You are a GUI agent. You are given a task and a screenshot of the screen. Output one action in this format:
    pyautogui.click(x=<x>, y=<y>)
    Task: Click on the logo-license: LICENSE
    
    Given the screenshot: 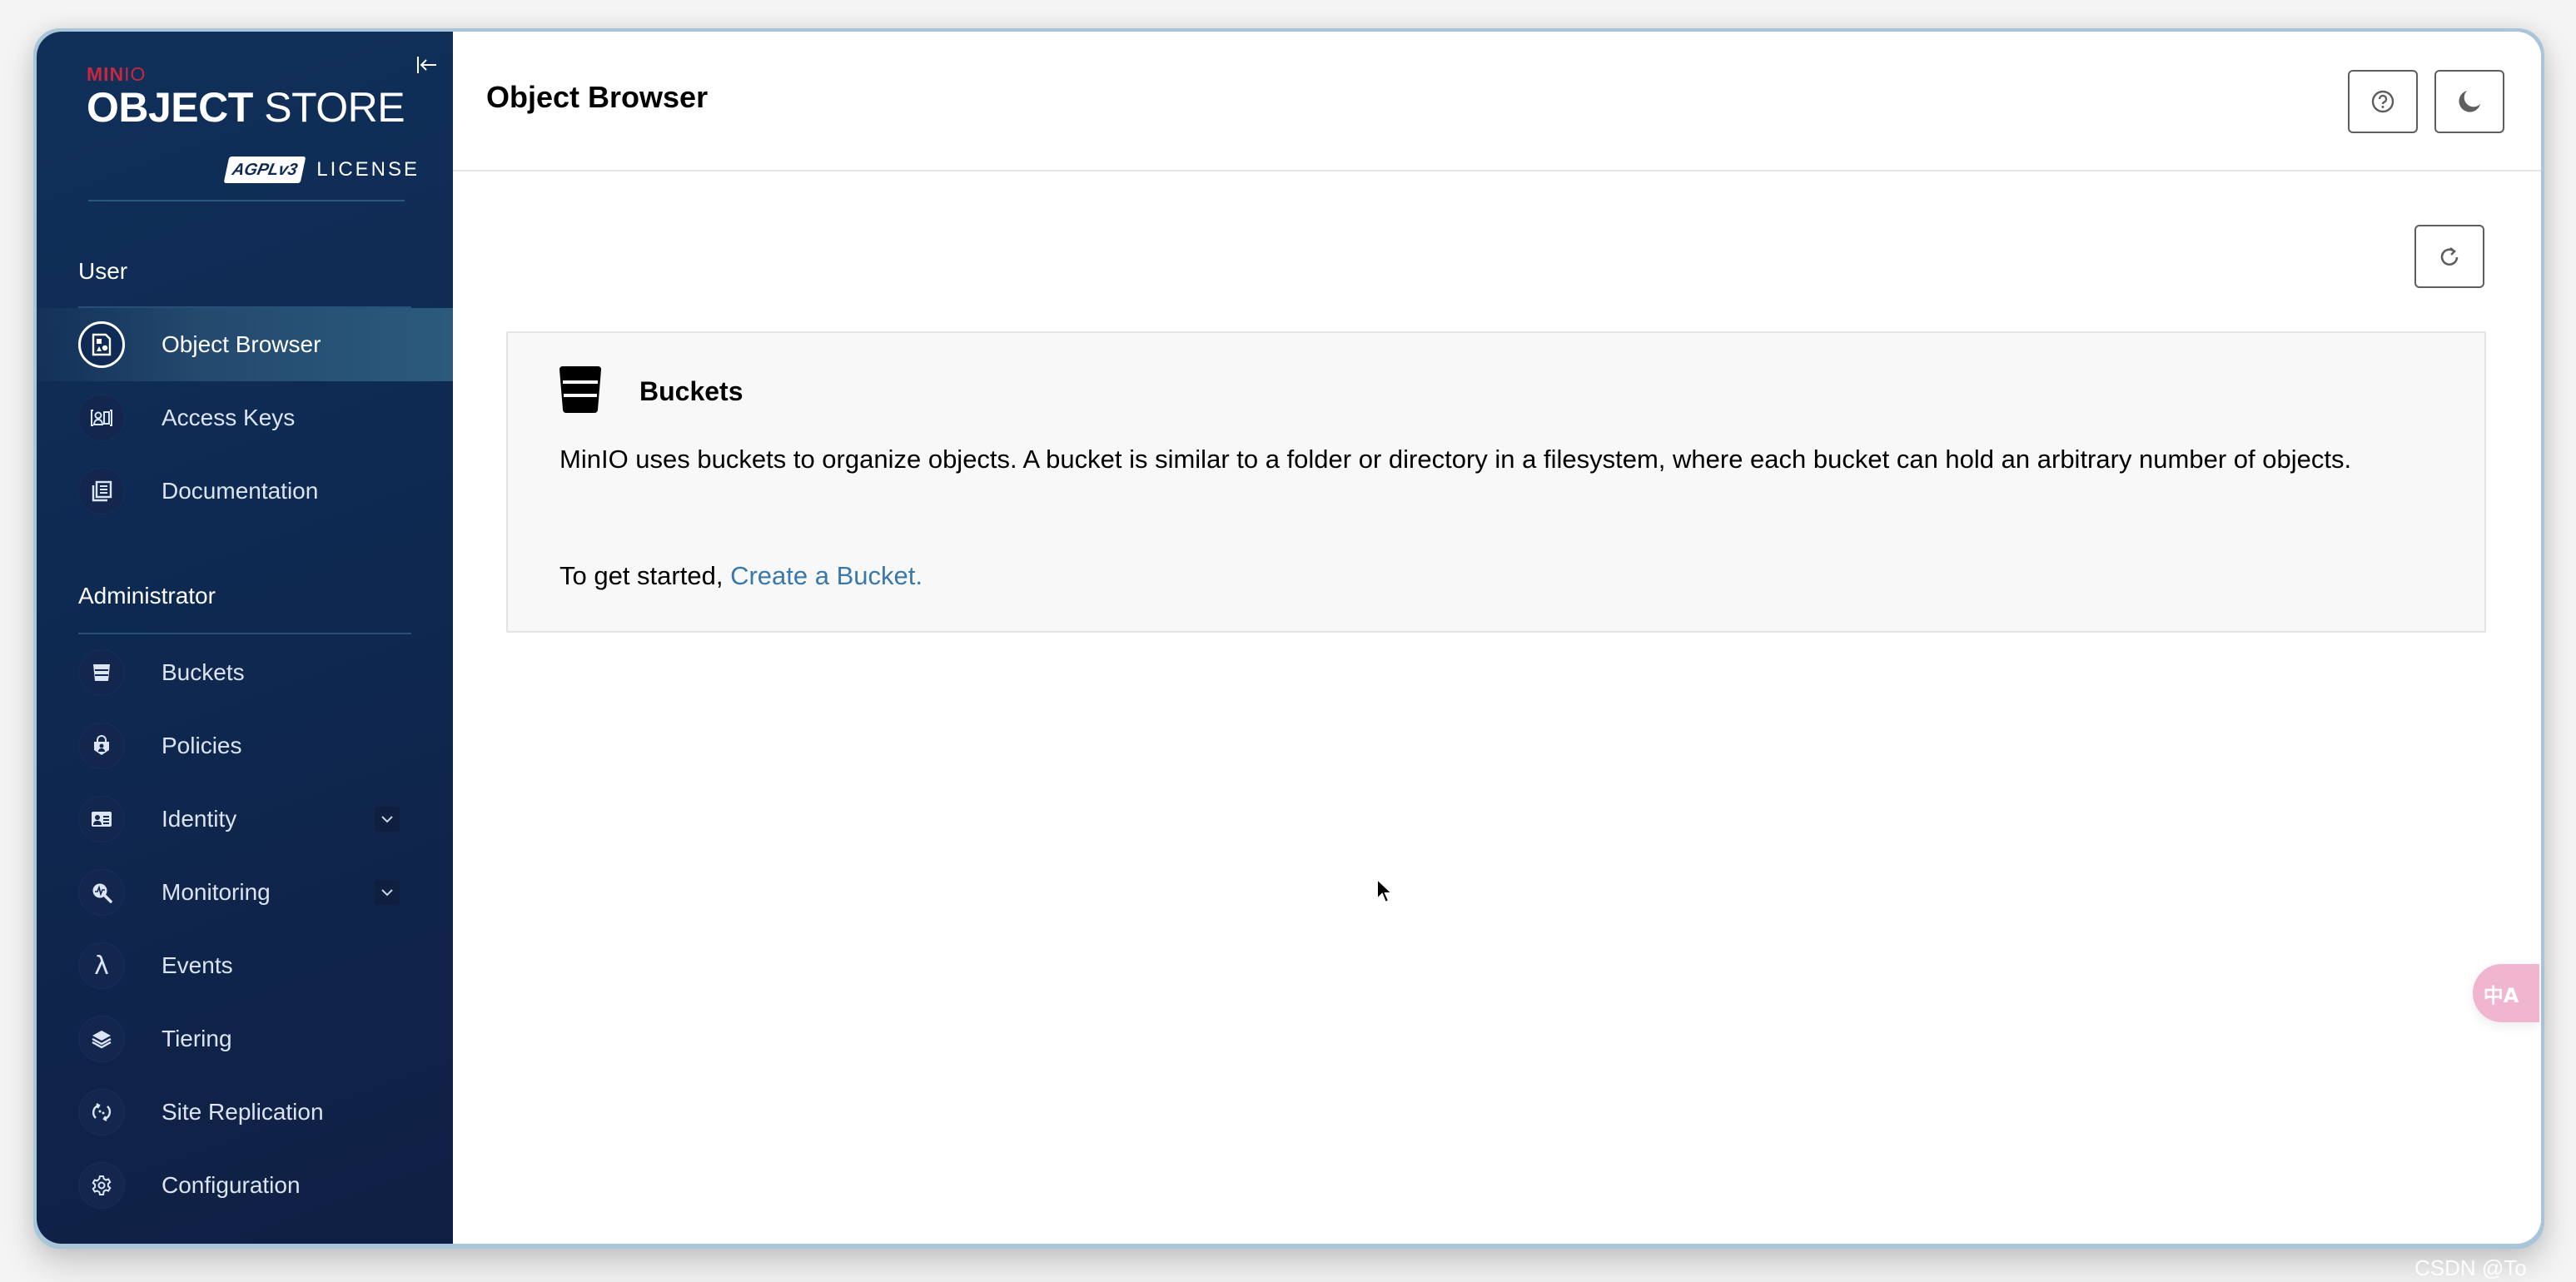 What is the action you would take?
    pyautogui.click(x=368, y=169)
    